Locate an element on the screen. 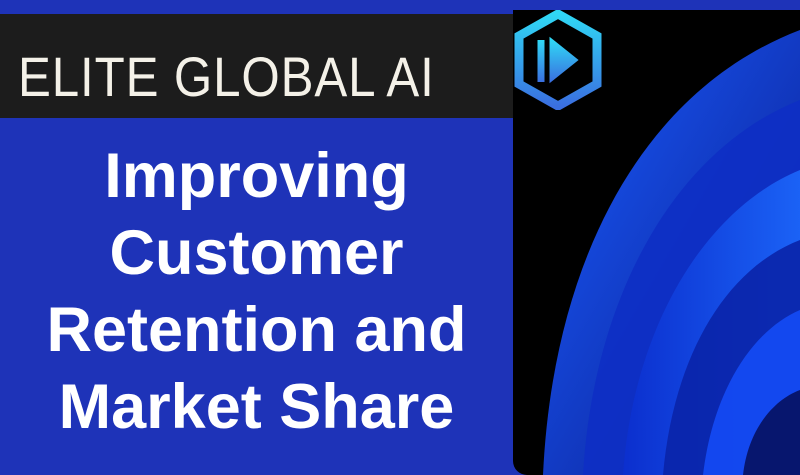 Image resolution: width=800 pixels, height=475 pixels. headline-line: Market Share is located at coordinates (256, 407).